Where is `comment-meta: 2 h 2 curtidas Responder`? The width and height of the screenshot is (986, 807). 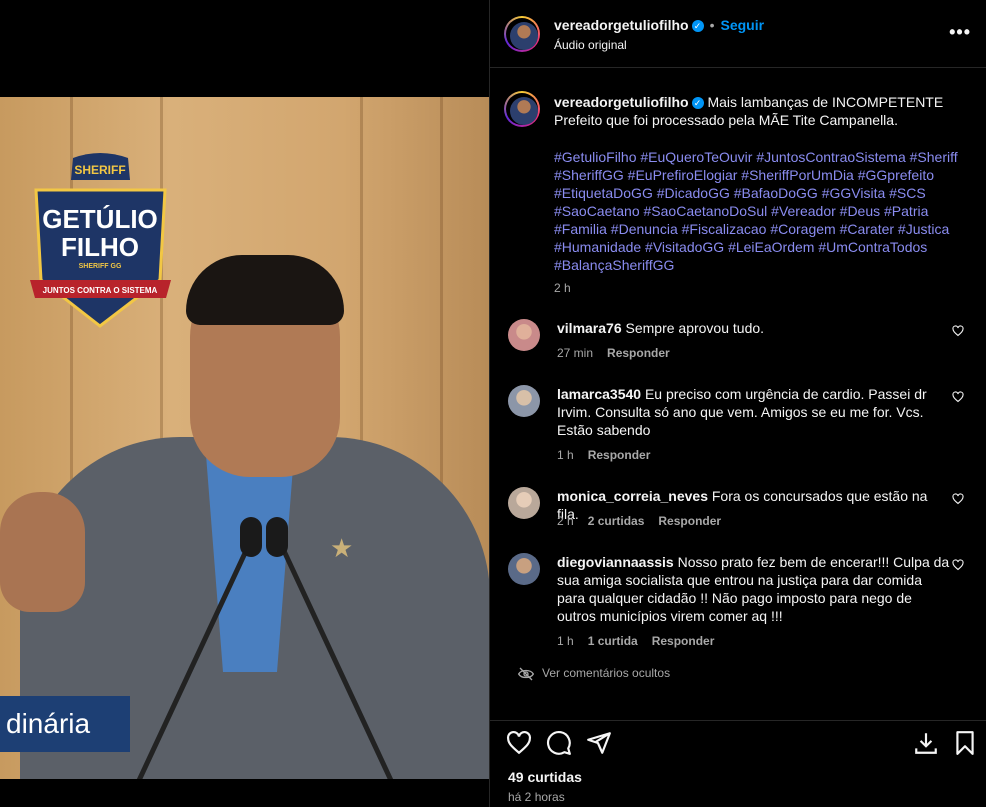
comment-meta: 2 h 2 curtidas Responder is located at coordinates (646, 521).